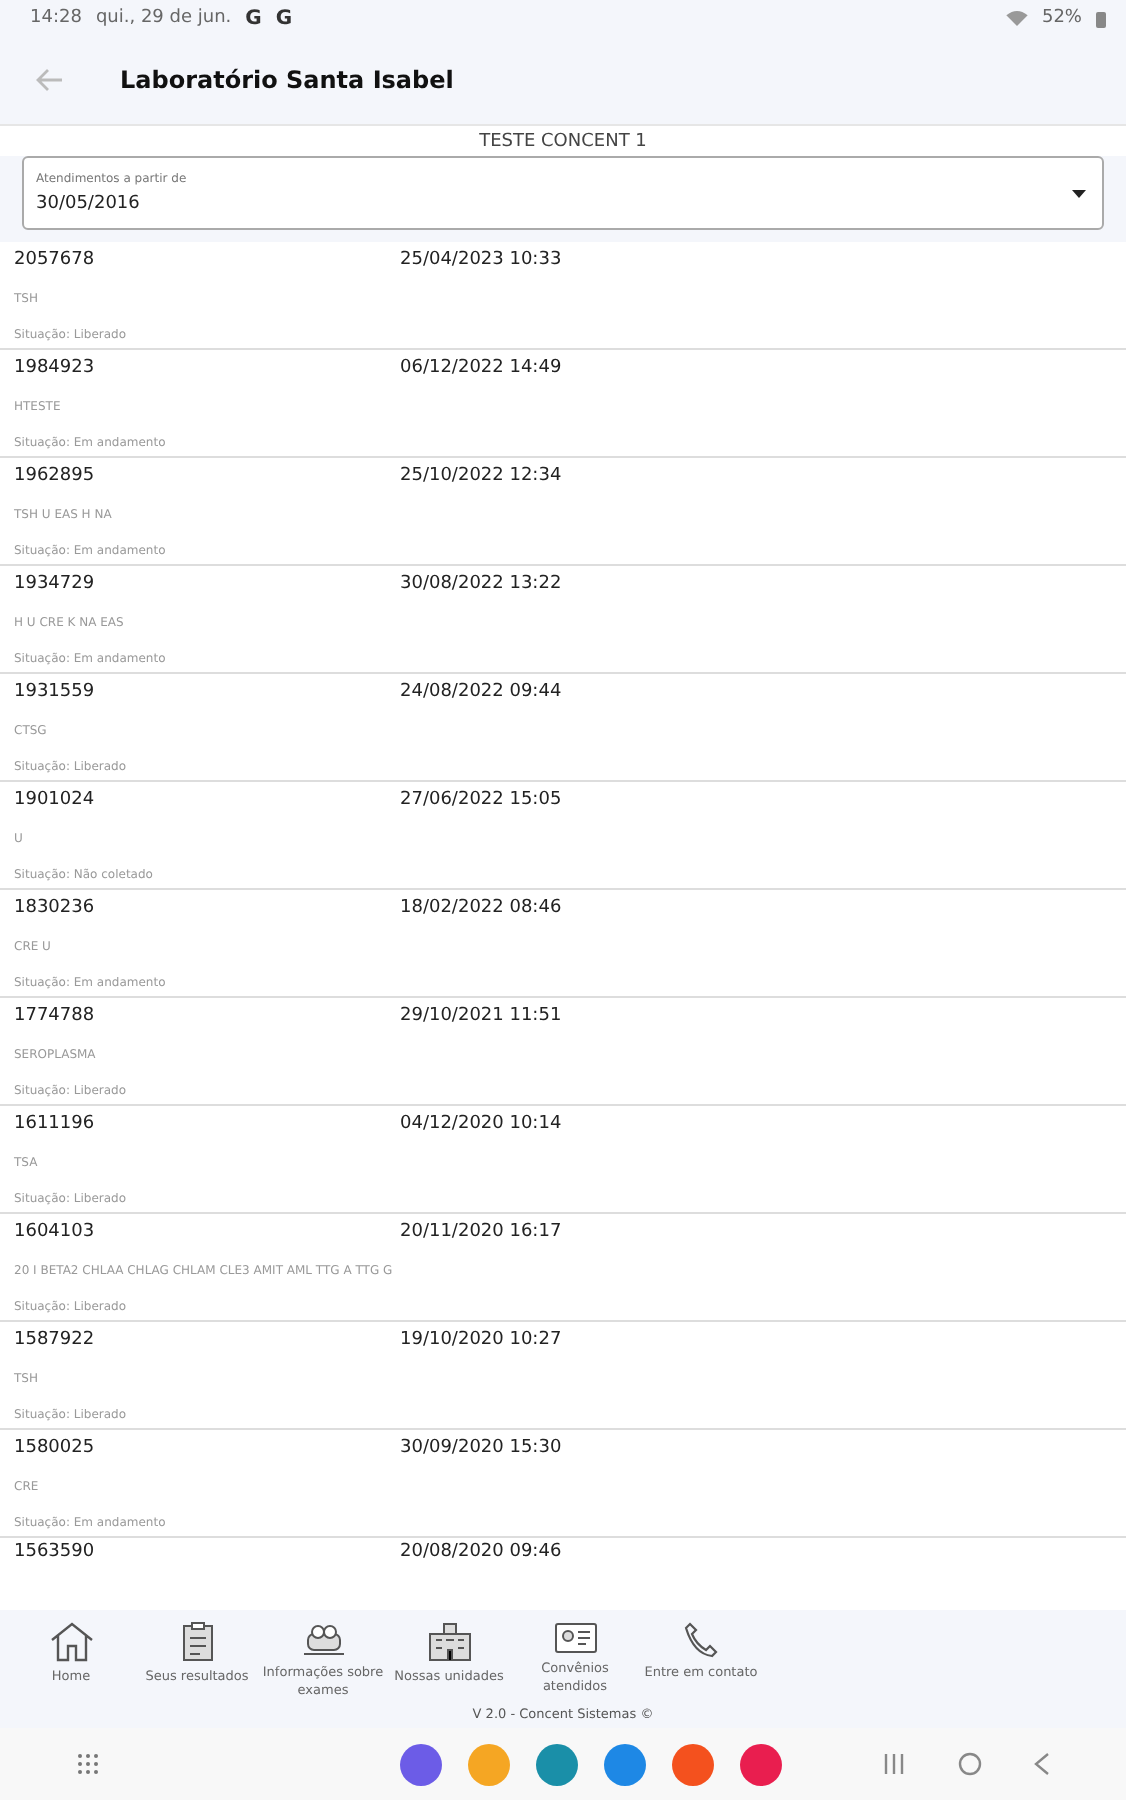  What do you see at coordinates (207, 1340) in the screenshot?
I see `record-number: 1587922` at bounding box center [207, 1340].